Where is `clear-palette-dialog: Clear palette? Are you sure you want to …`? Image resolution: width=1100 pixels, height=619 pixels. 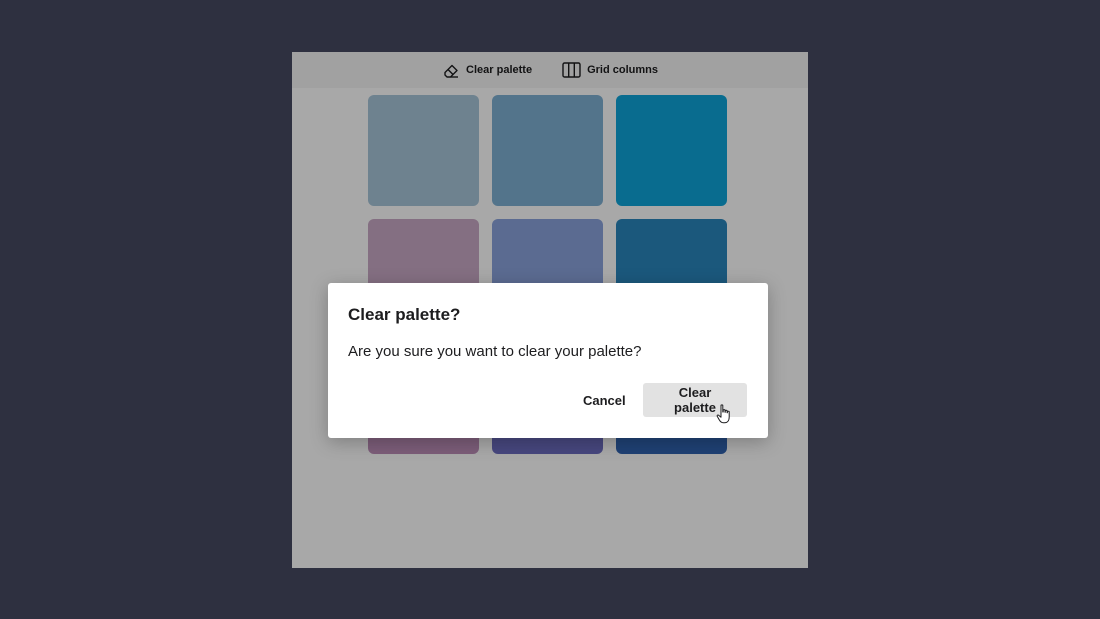
clear-palette-dialog: Clear palette? Are you sure you want to … is located at coordinates (548, 360).